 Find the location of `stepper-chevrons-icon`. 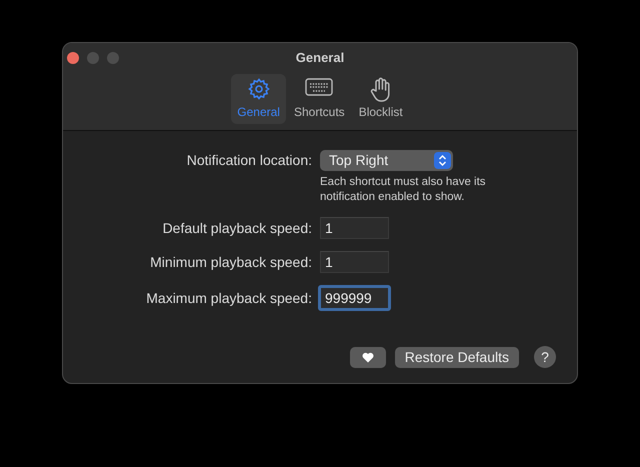

stepper-chevrons-icon is located at coordinates (442, 160).